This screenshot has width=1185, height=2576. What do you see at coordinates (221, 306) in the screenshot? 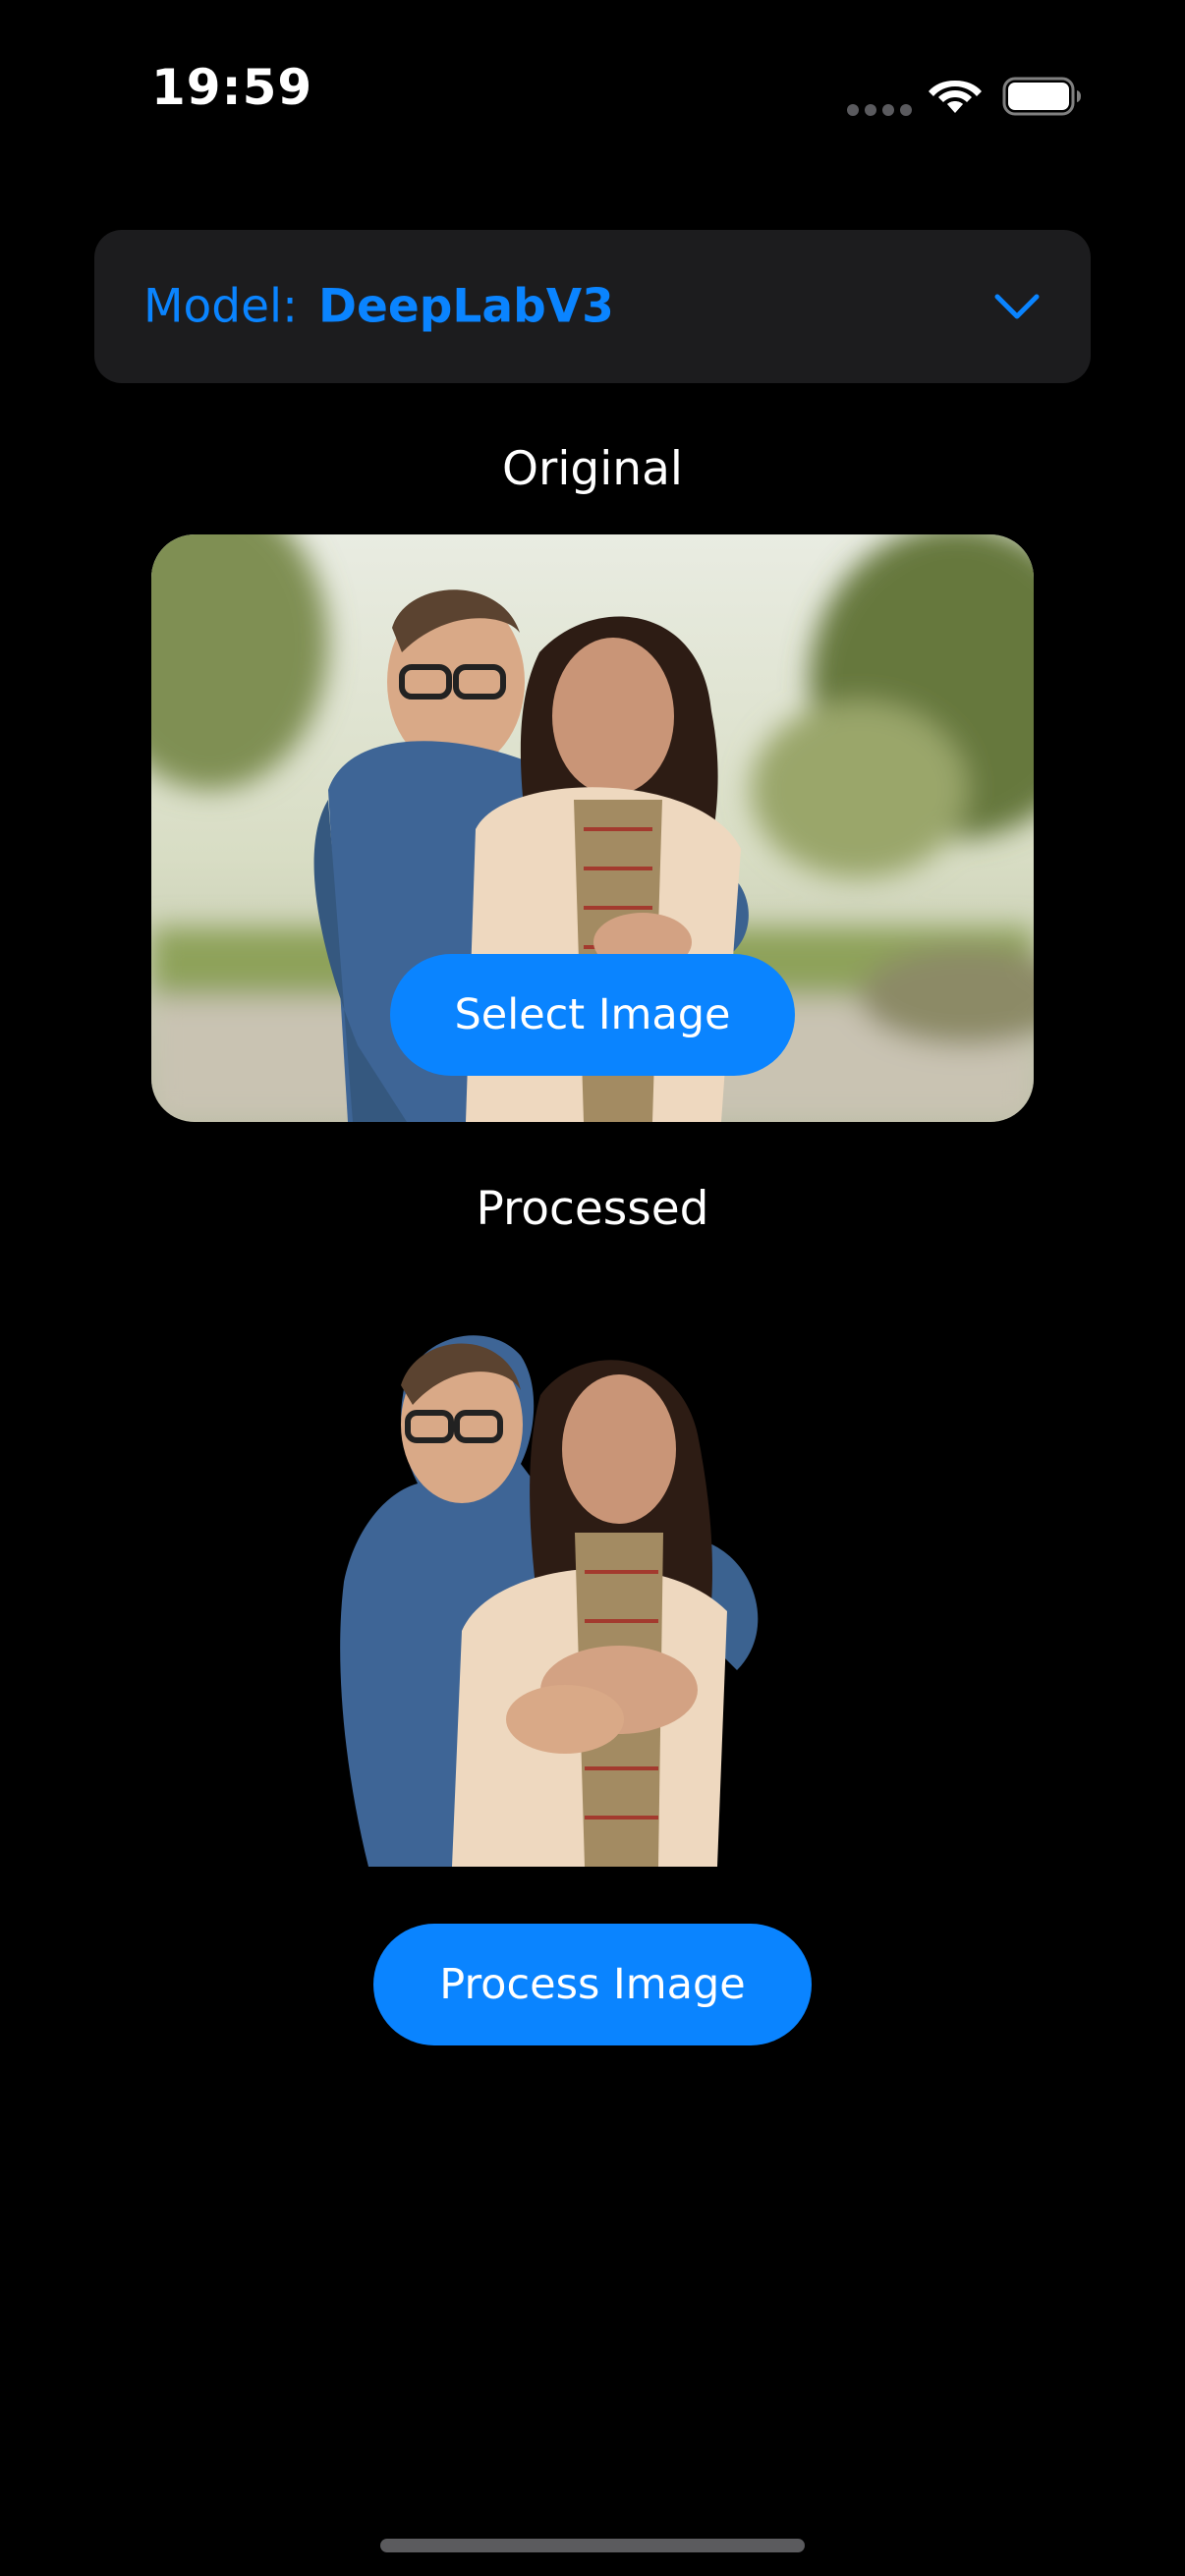
I see `model-label: Model:` at bounding box center [221, 306].